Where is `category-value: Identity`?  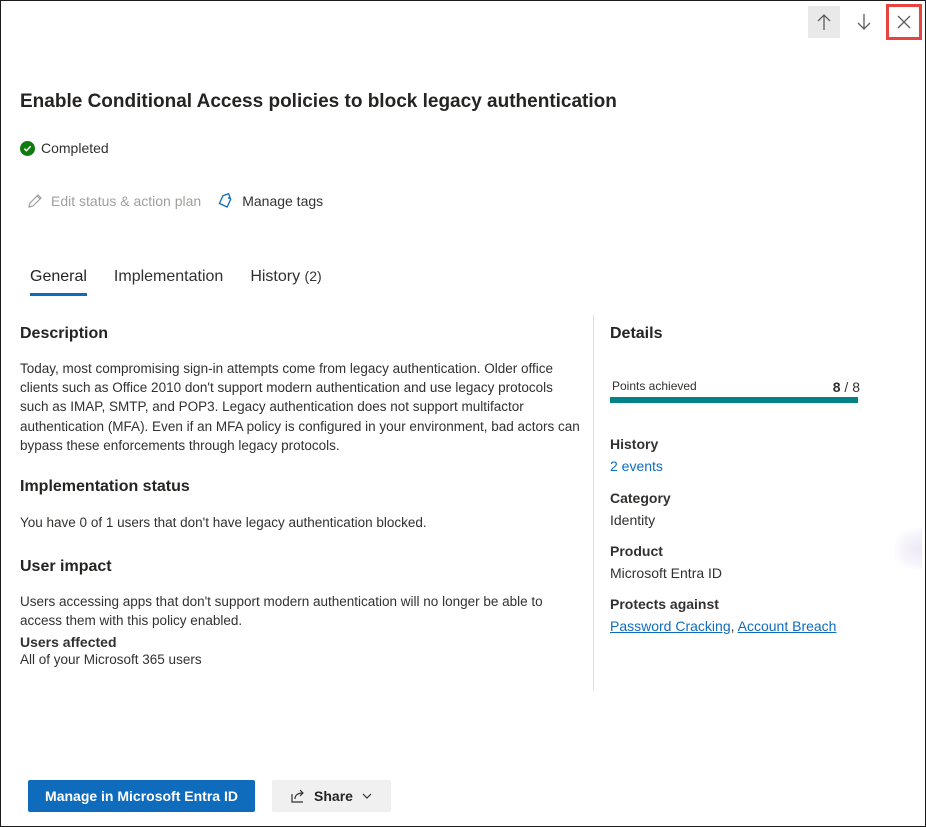 category-value: Identity is located at coordinates (633, 520).